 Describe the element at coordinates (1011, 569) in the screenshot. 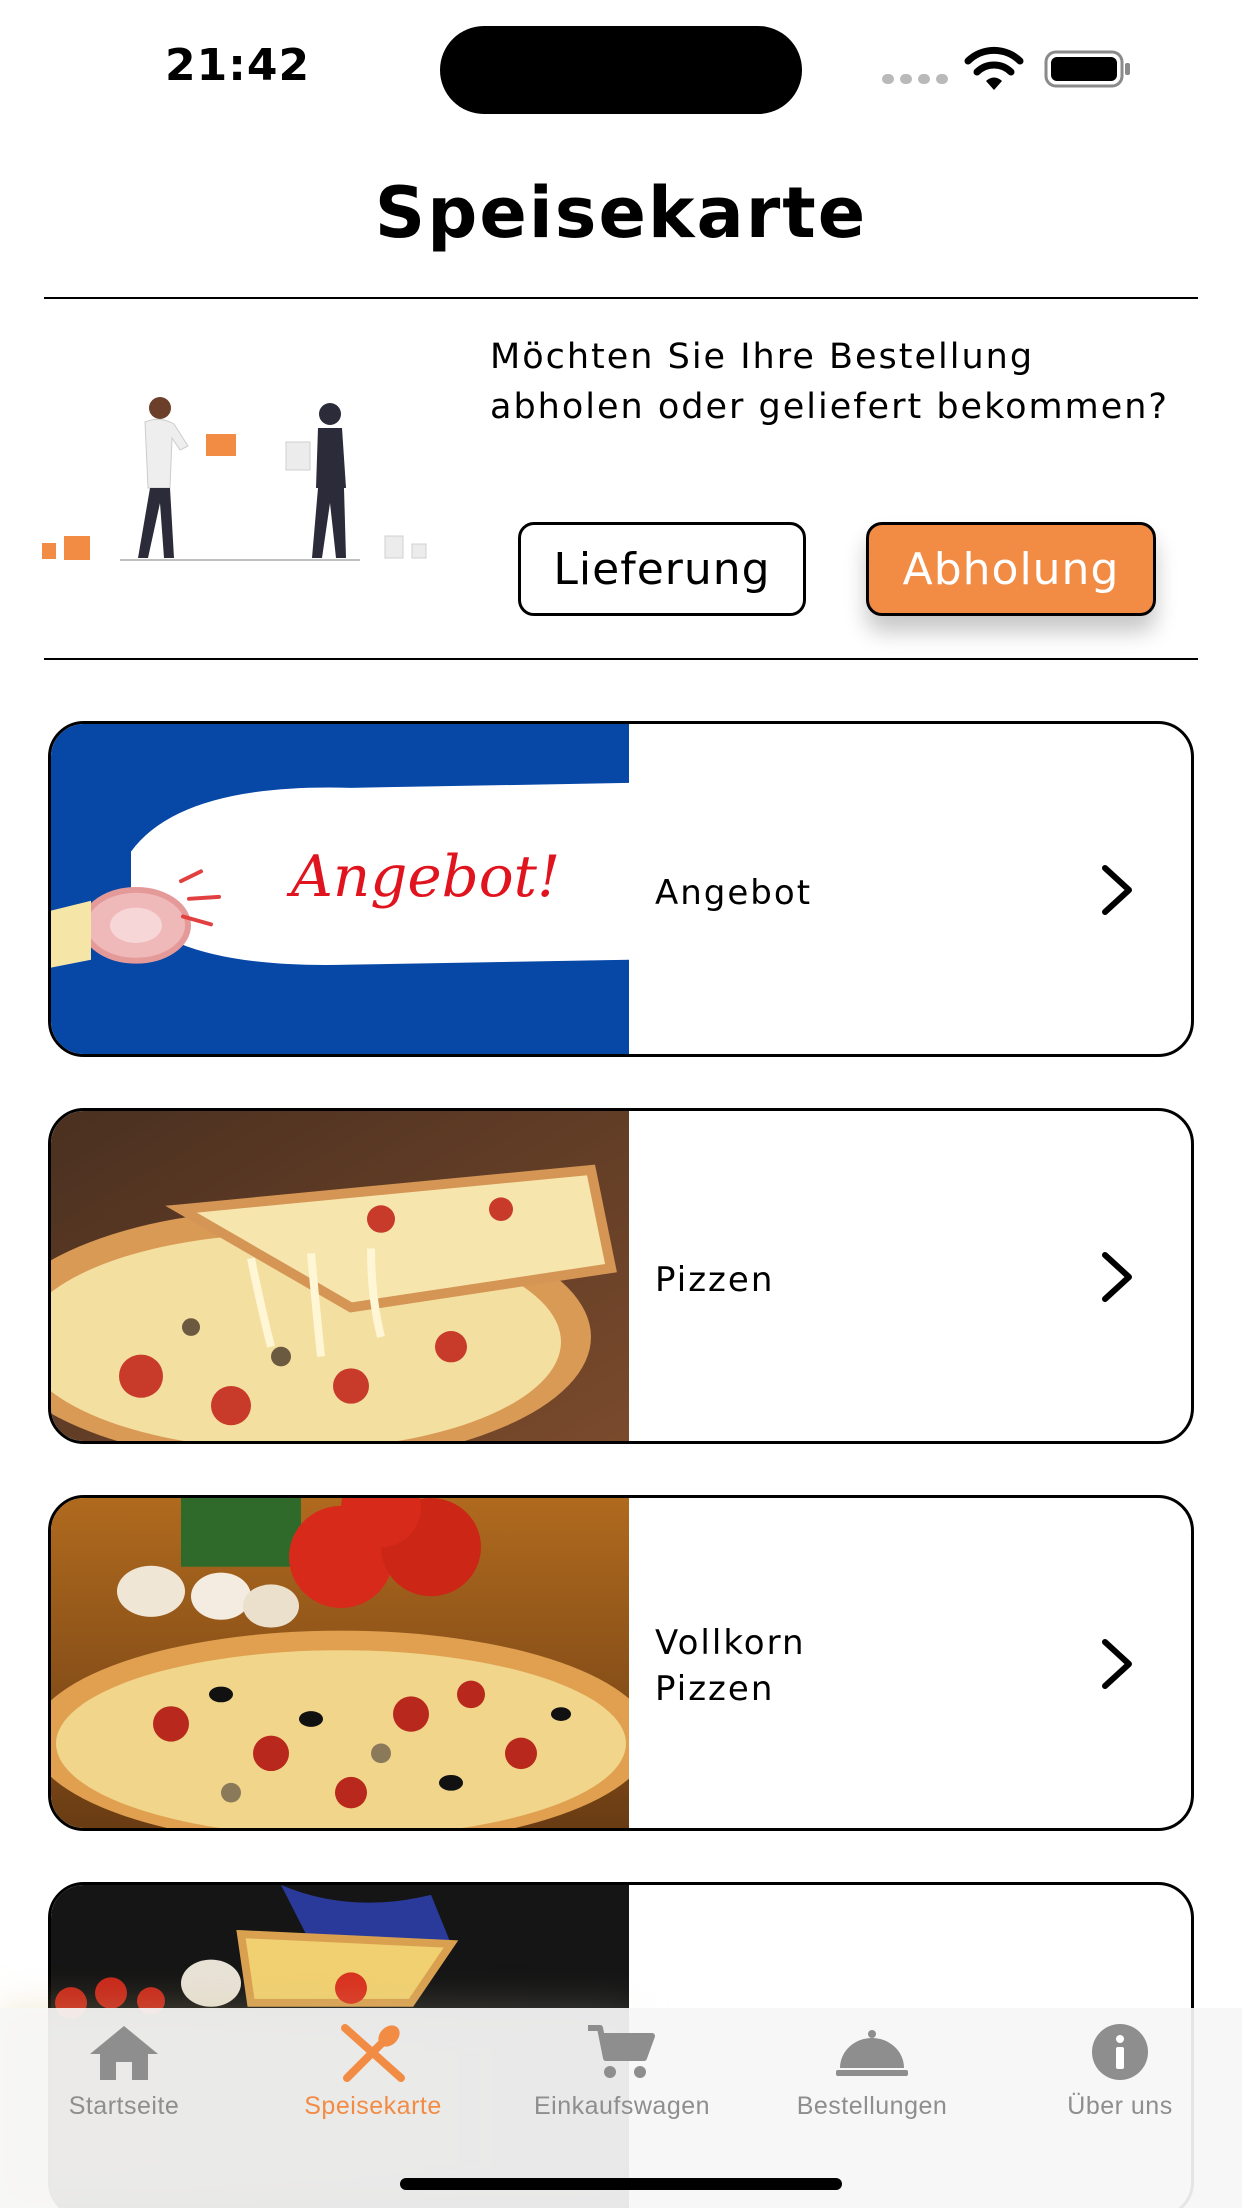

I see `pickup-button: Abholung` at that location.